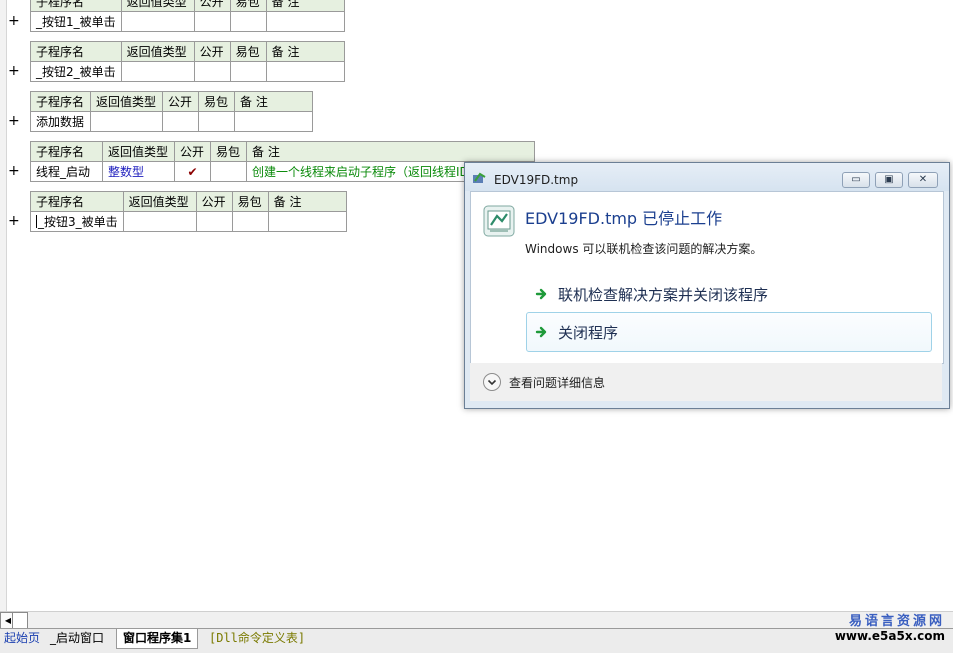 This screenshot has height=653, width=953. Describe the element at coordinates (499, 221) in the screenshot. I see `program-icon` at that location.